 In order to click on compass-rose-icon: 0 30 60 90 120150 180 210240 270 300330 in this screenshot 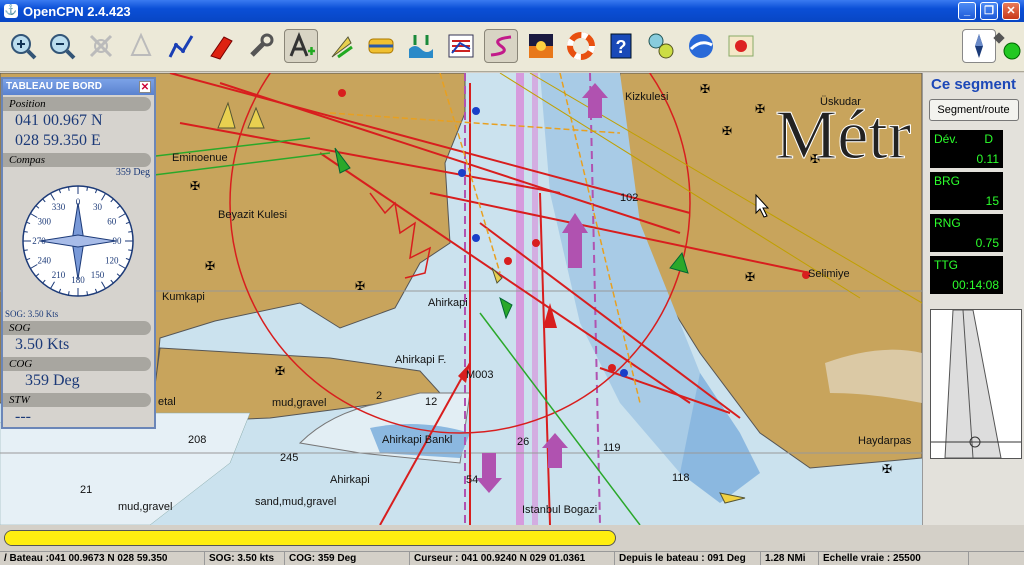, I will do `click(78, 241)`.